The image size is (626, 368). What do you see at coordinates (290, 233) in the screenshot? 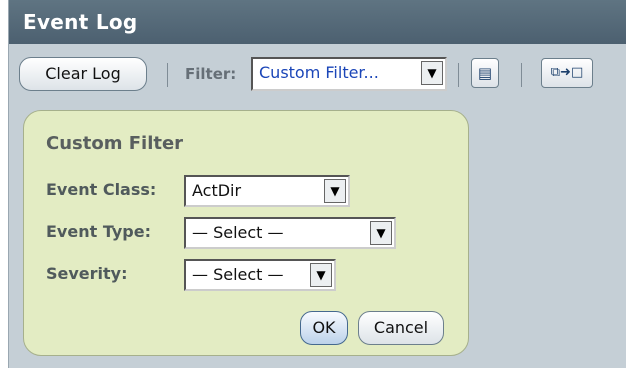
I see `event-type-select: — Select — ▼` at bounding box center [290, 233].